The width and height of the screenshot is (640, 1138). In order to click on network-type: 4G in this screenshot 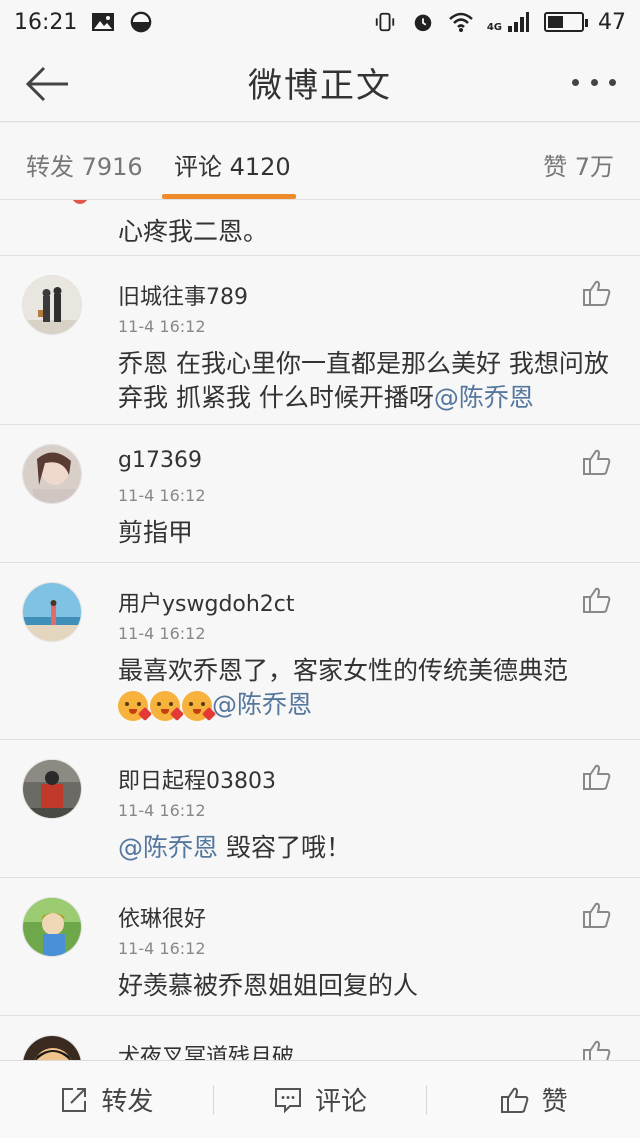, I will do `click(494, 27)`.